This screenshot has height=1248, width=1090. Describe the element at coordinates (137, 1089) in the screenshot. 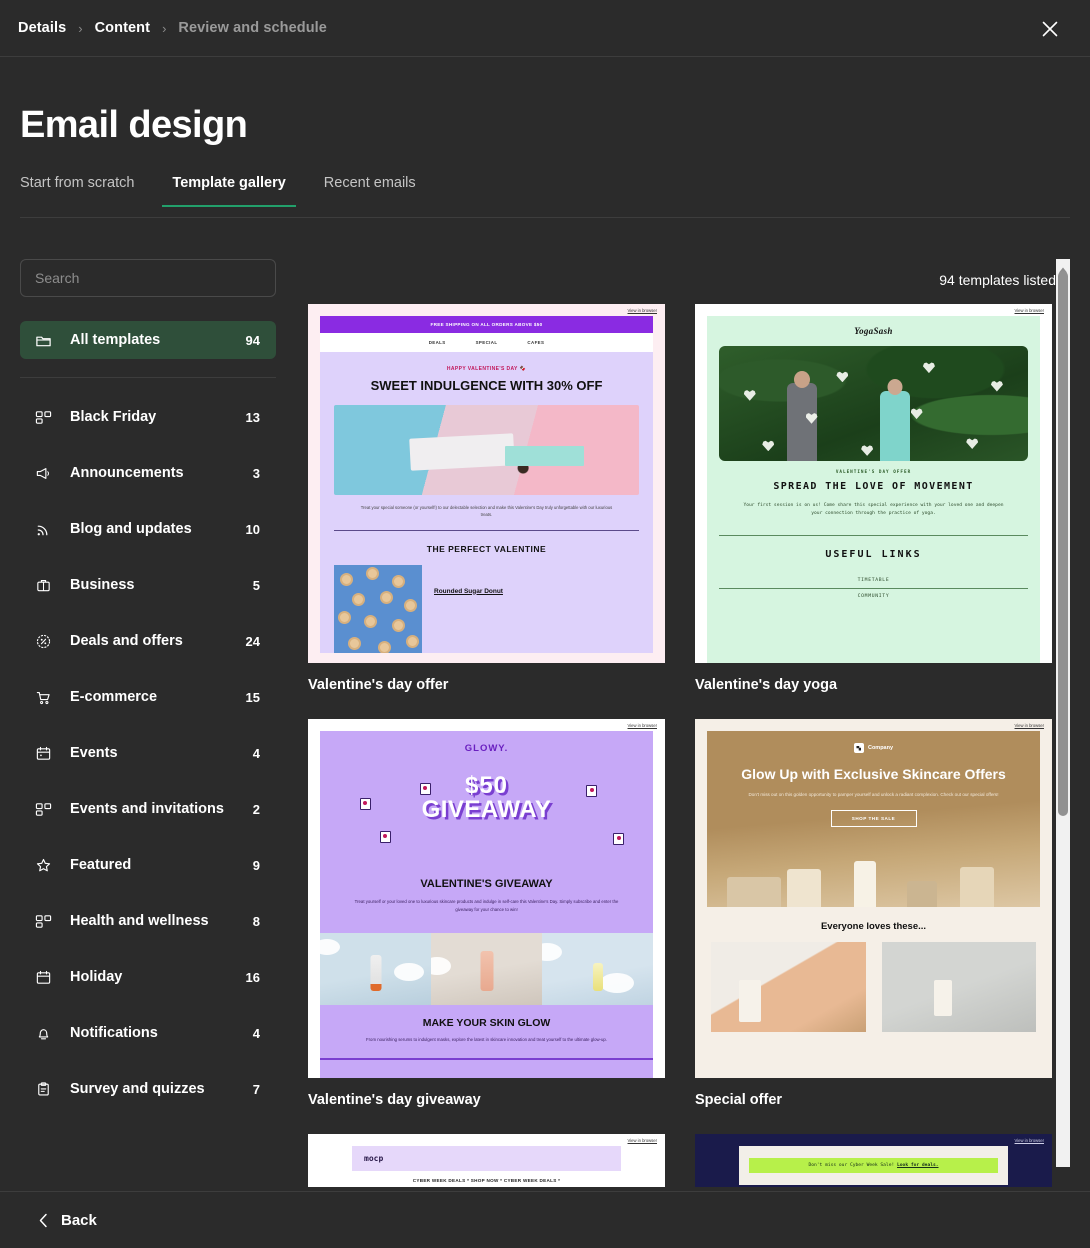

I see `sidebar-item-label: Survey and quizzes` at that location.